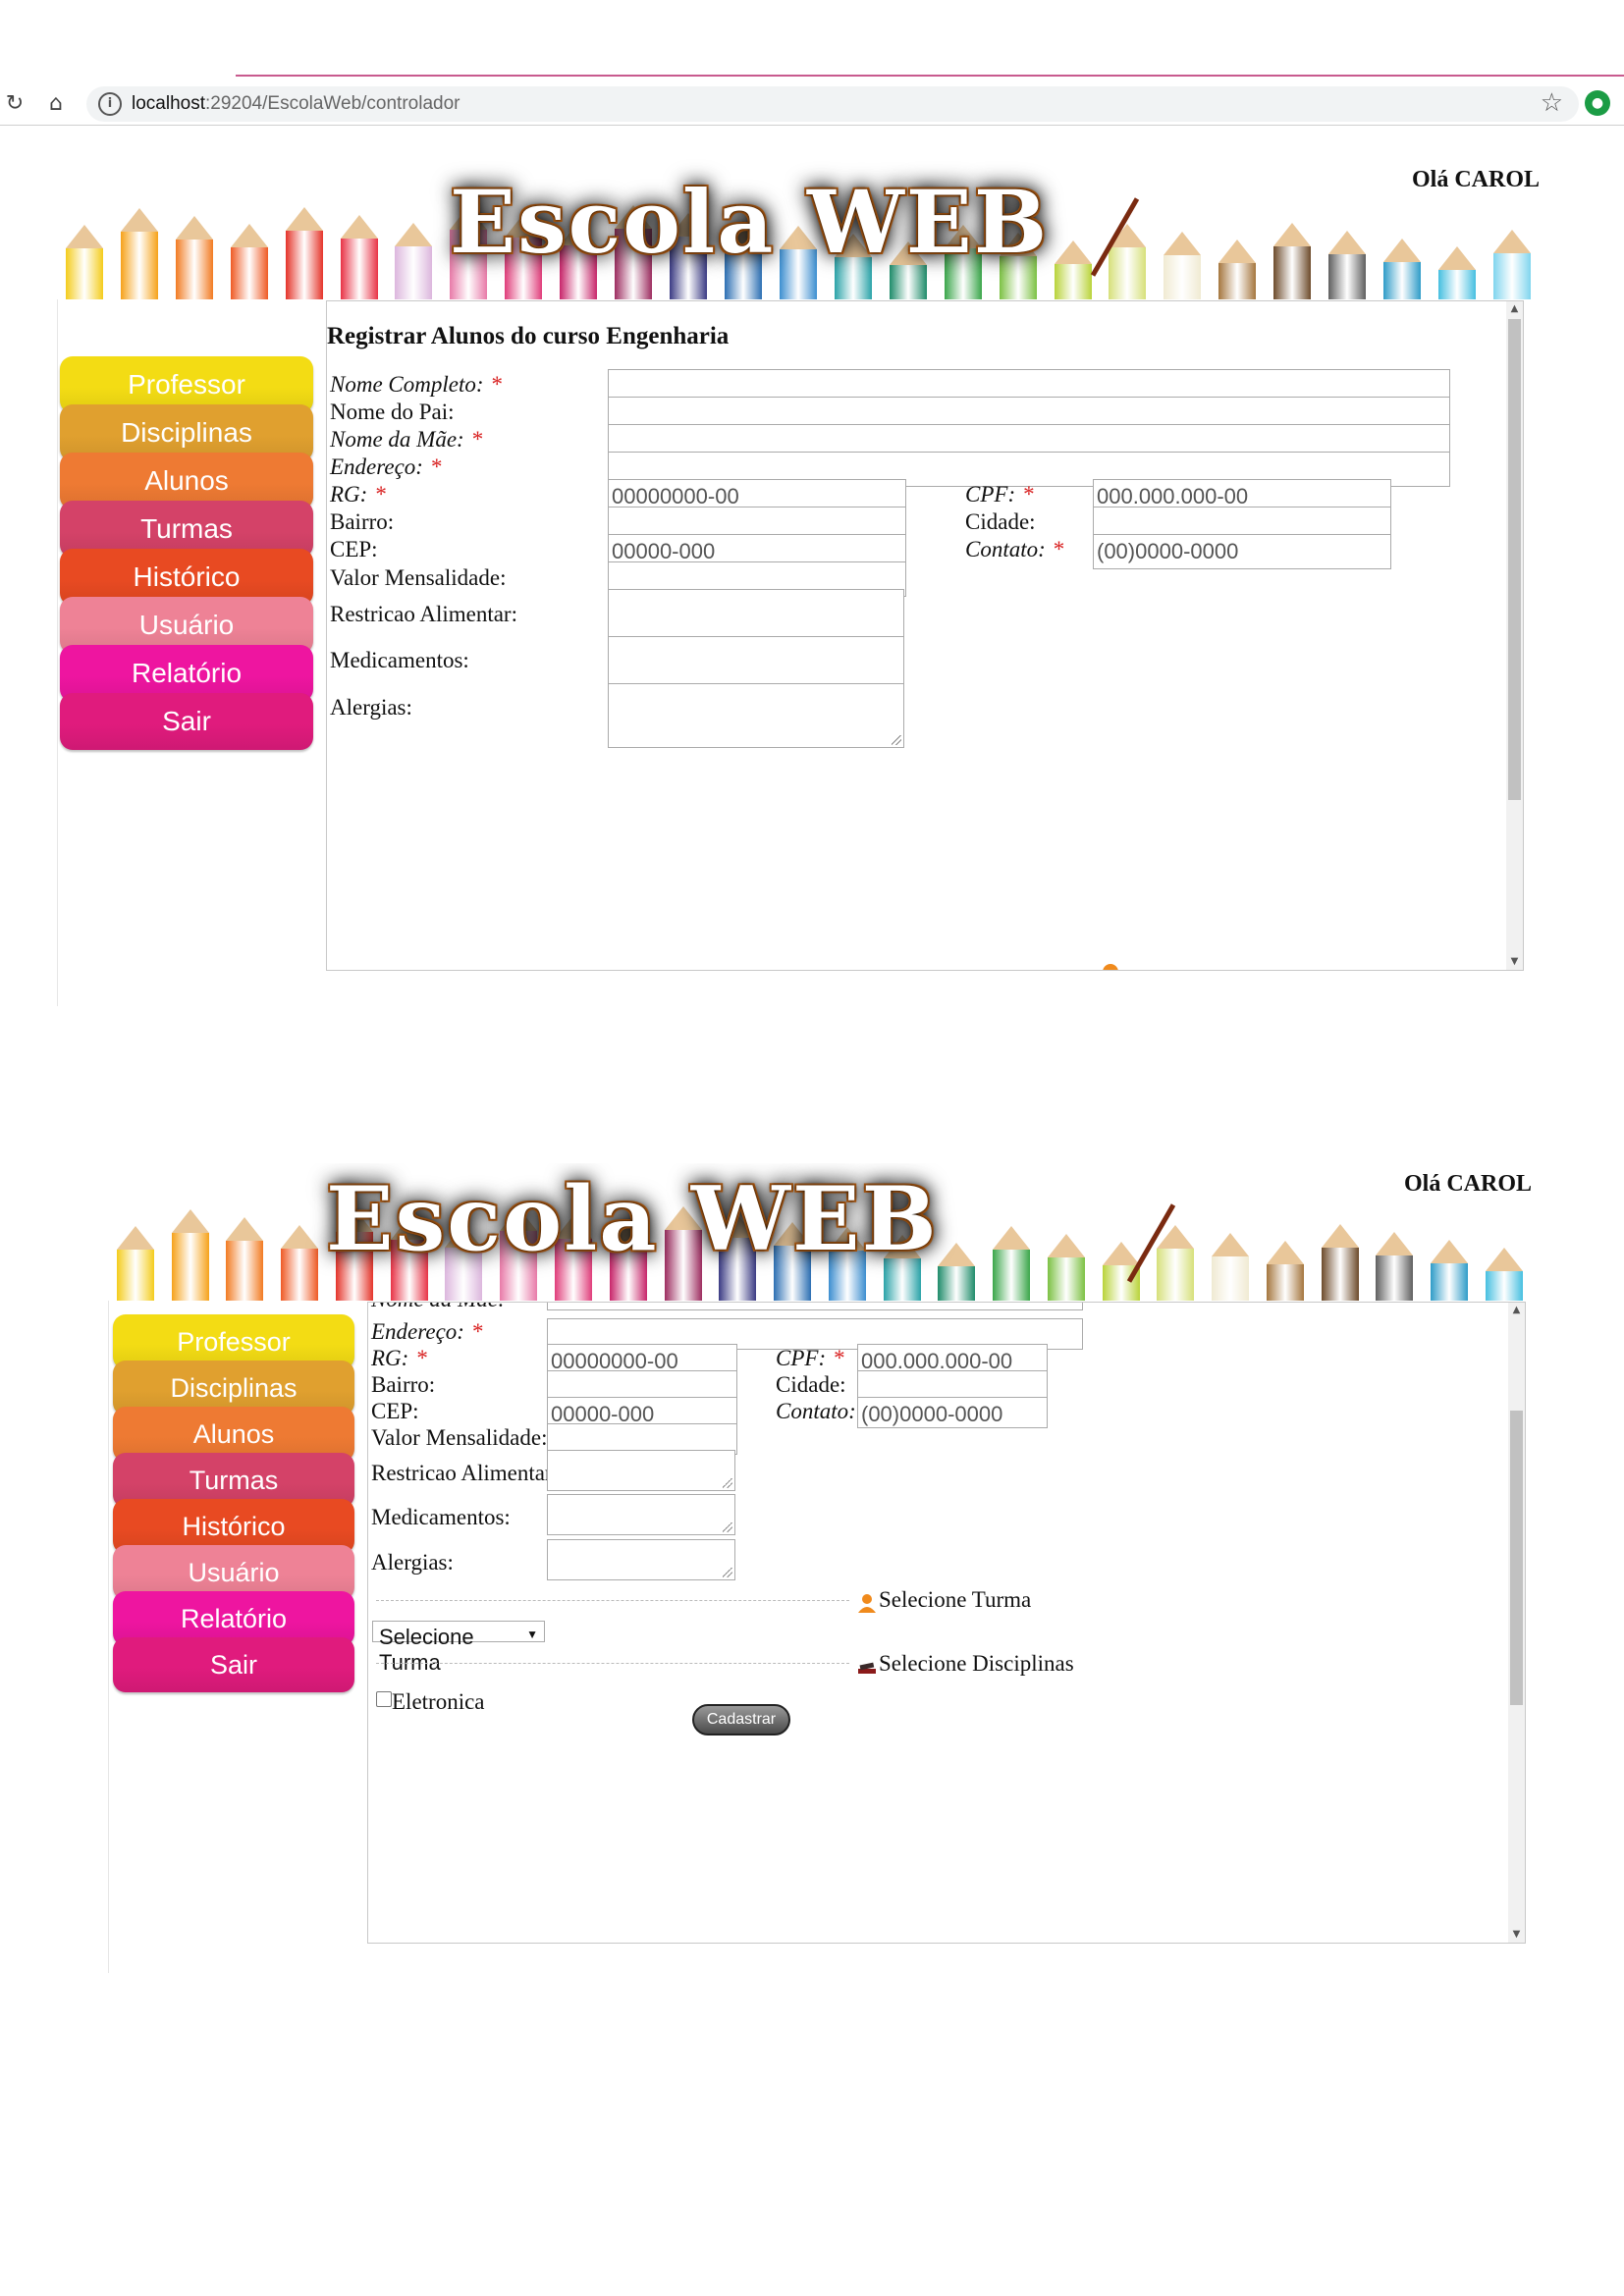  What do you see at coordinates (532, 1634) in the screenshot?
I see `chevron-down-icon: ▼` at bounding box center [532, 1634].